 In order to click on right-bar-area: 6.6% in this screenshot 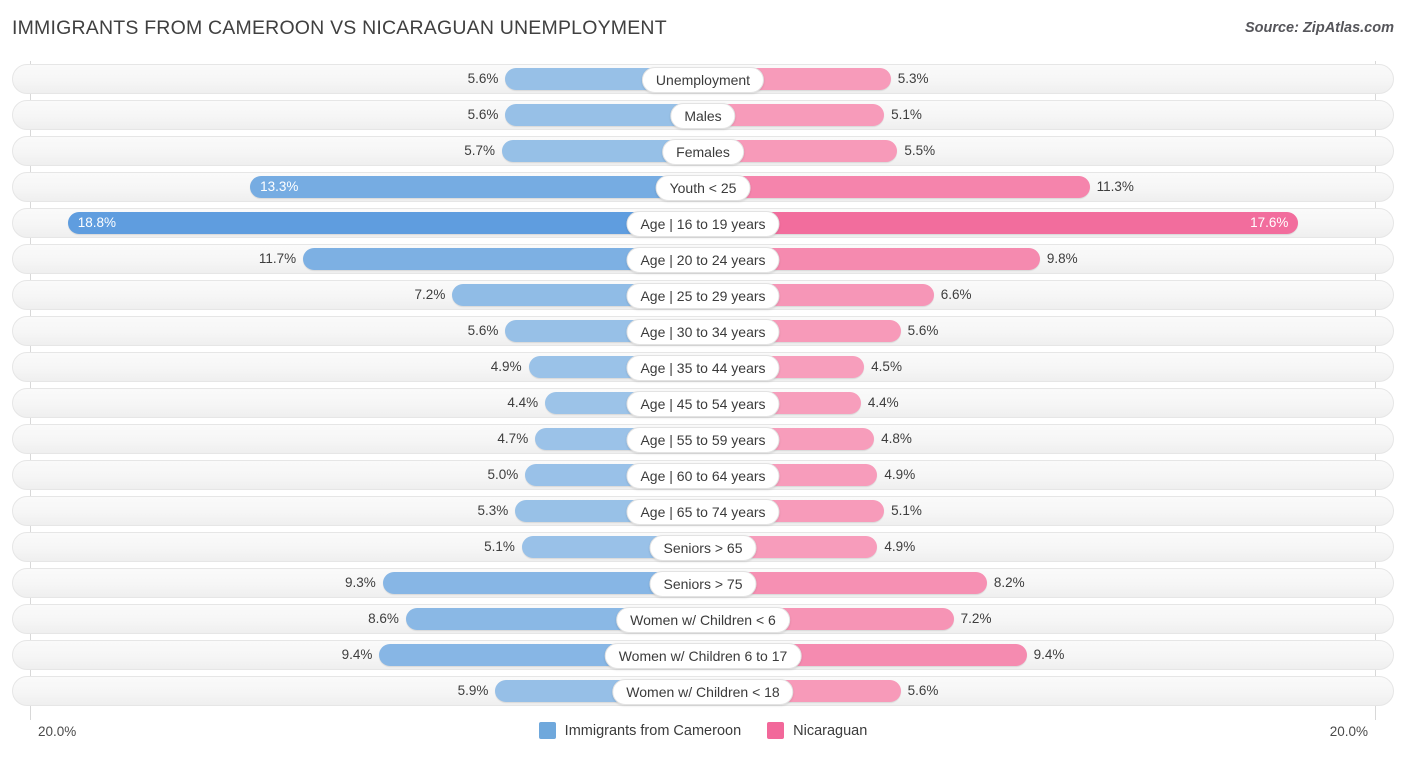, I will do `click(1046, 295)`.